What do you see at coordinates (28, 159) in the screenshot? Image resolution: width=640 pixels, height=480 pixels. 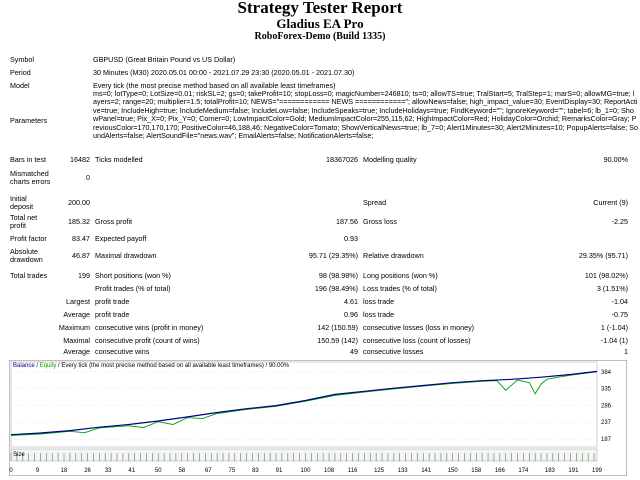 I see `bars-label: Bars in test` at bounding box center [28, 159].